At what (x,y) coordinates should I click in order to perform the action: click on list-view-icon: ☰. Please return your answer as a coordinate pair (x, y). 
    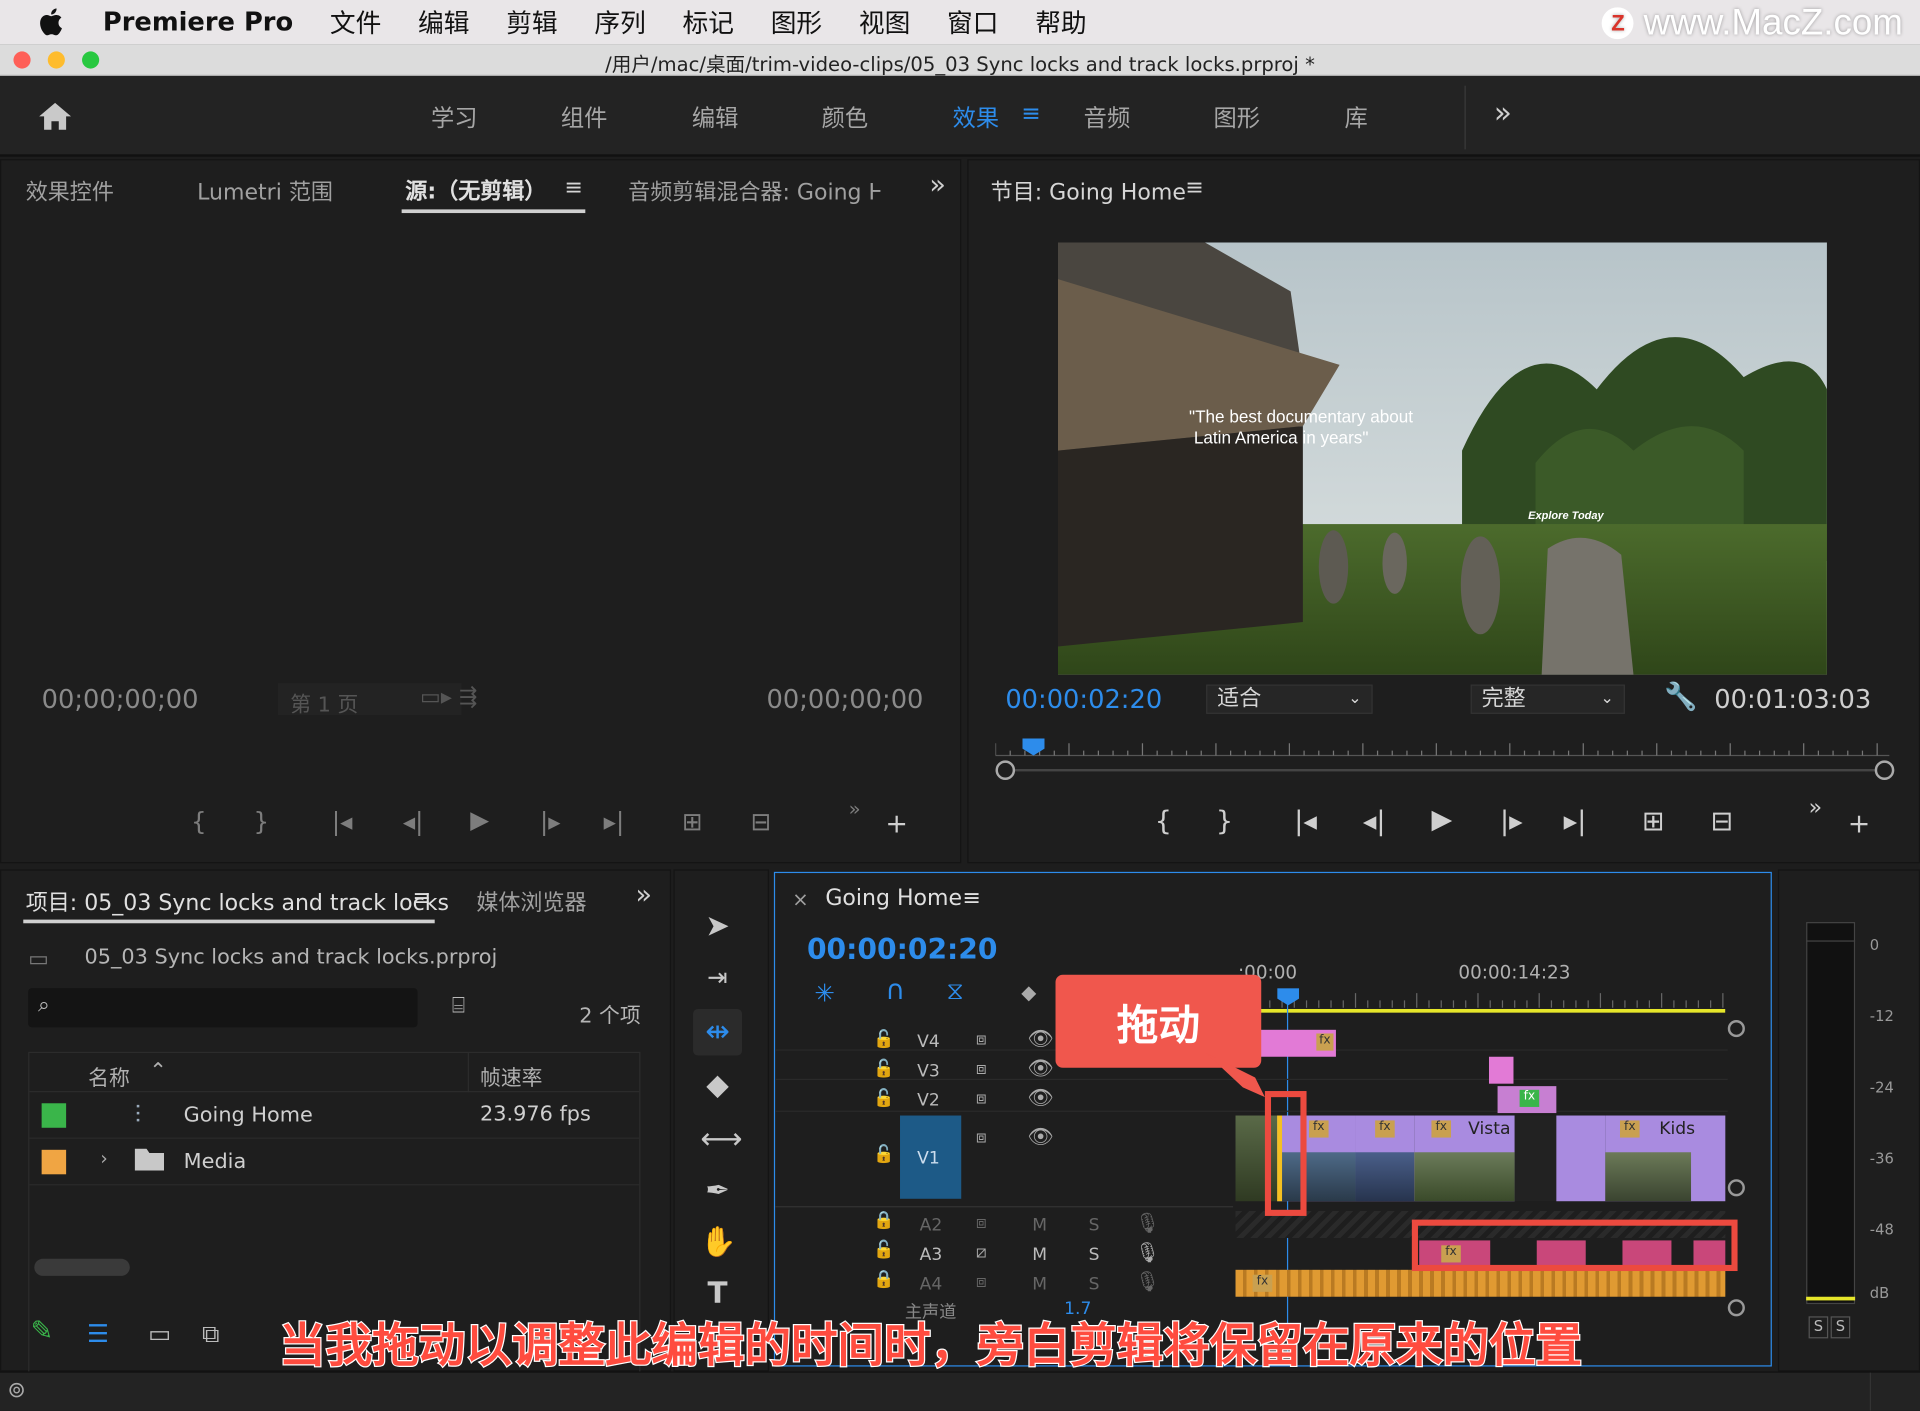
    Looking at the image, I should click on (98, 1333).